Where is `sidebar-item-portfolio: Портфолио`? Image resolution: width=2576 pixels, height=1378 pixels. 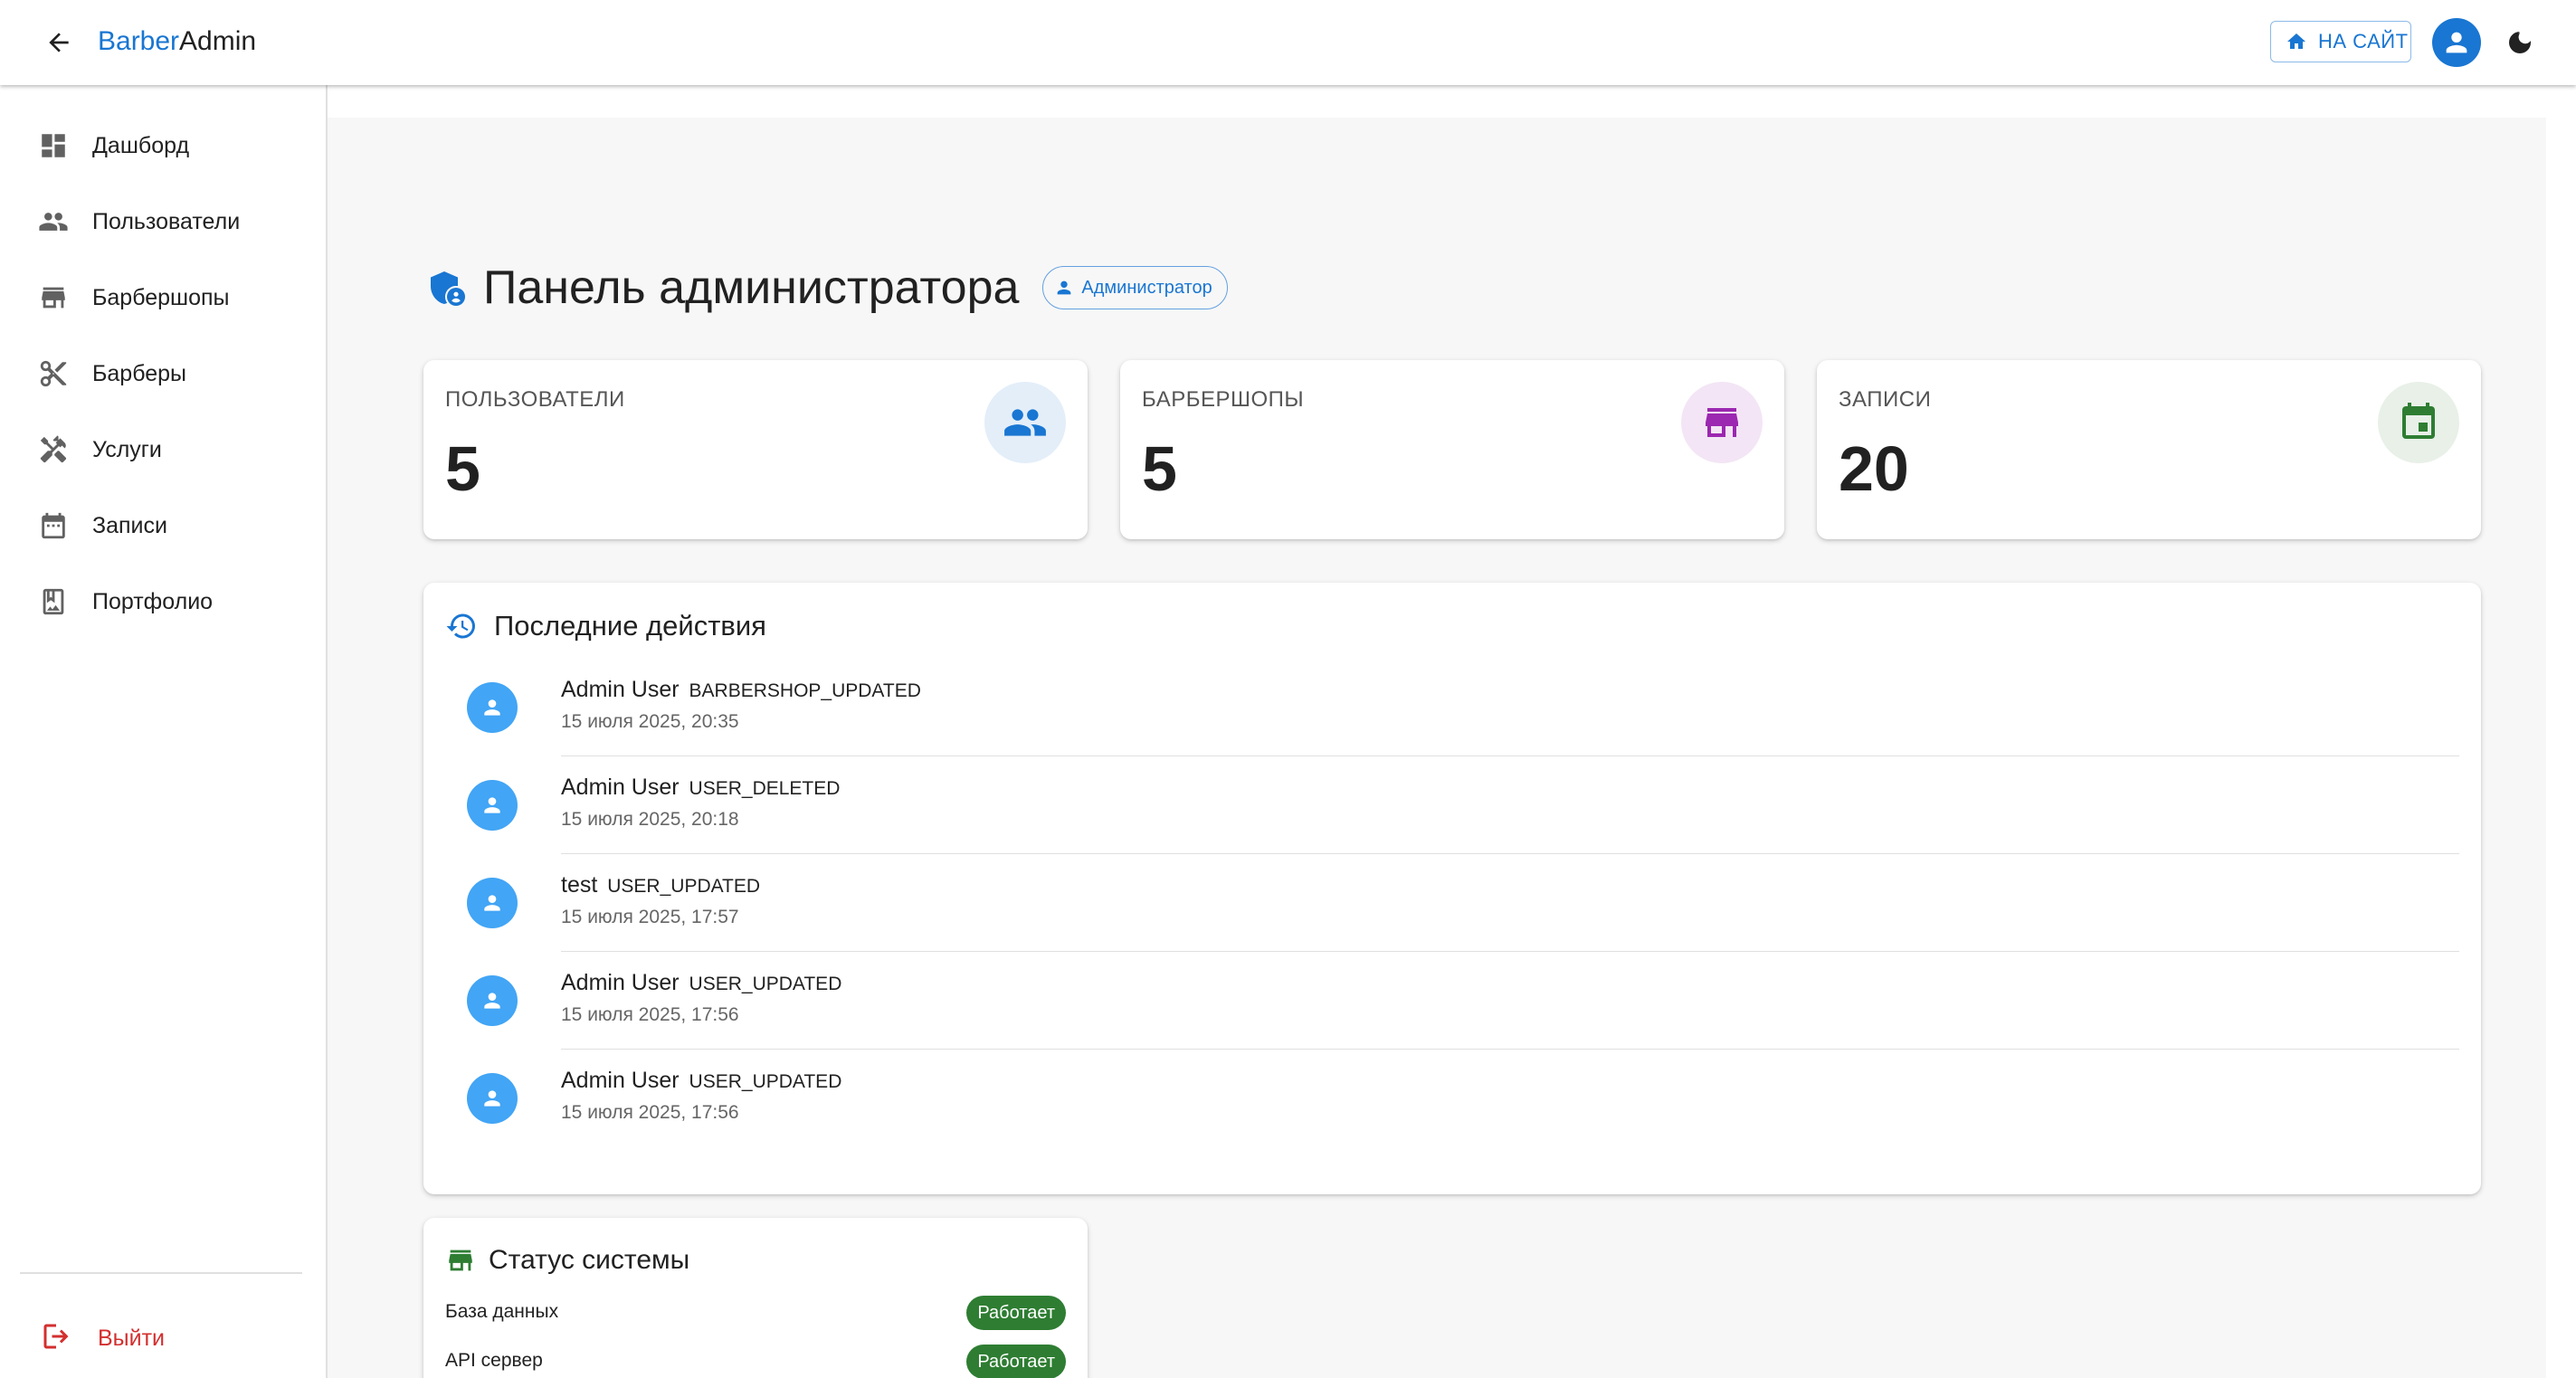 sidebar-item-portfolio: Портфолио is located at coordinates (163, 601).